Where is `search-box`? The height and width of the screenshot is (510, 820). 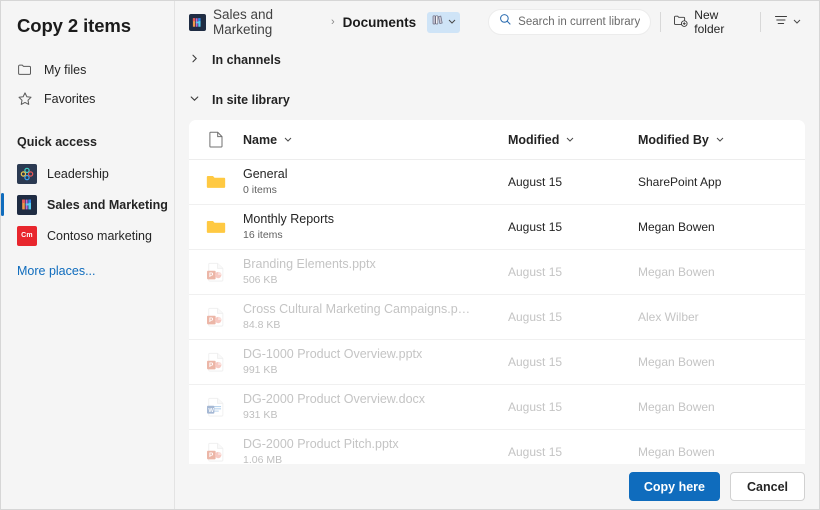 search-box is located at coordinates (570, 22).